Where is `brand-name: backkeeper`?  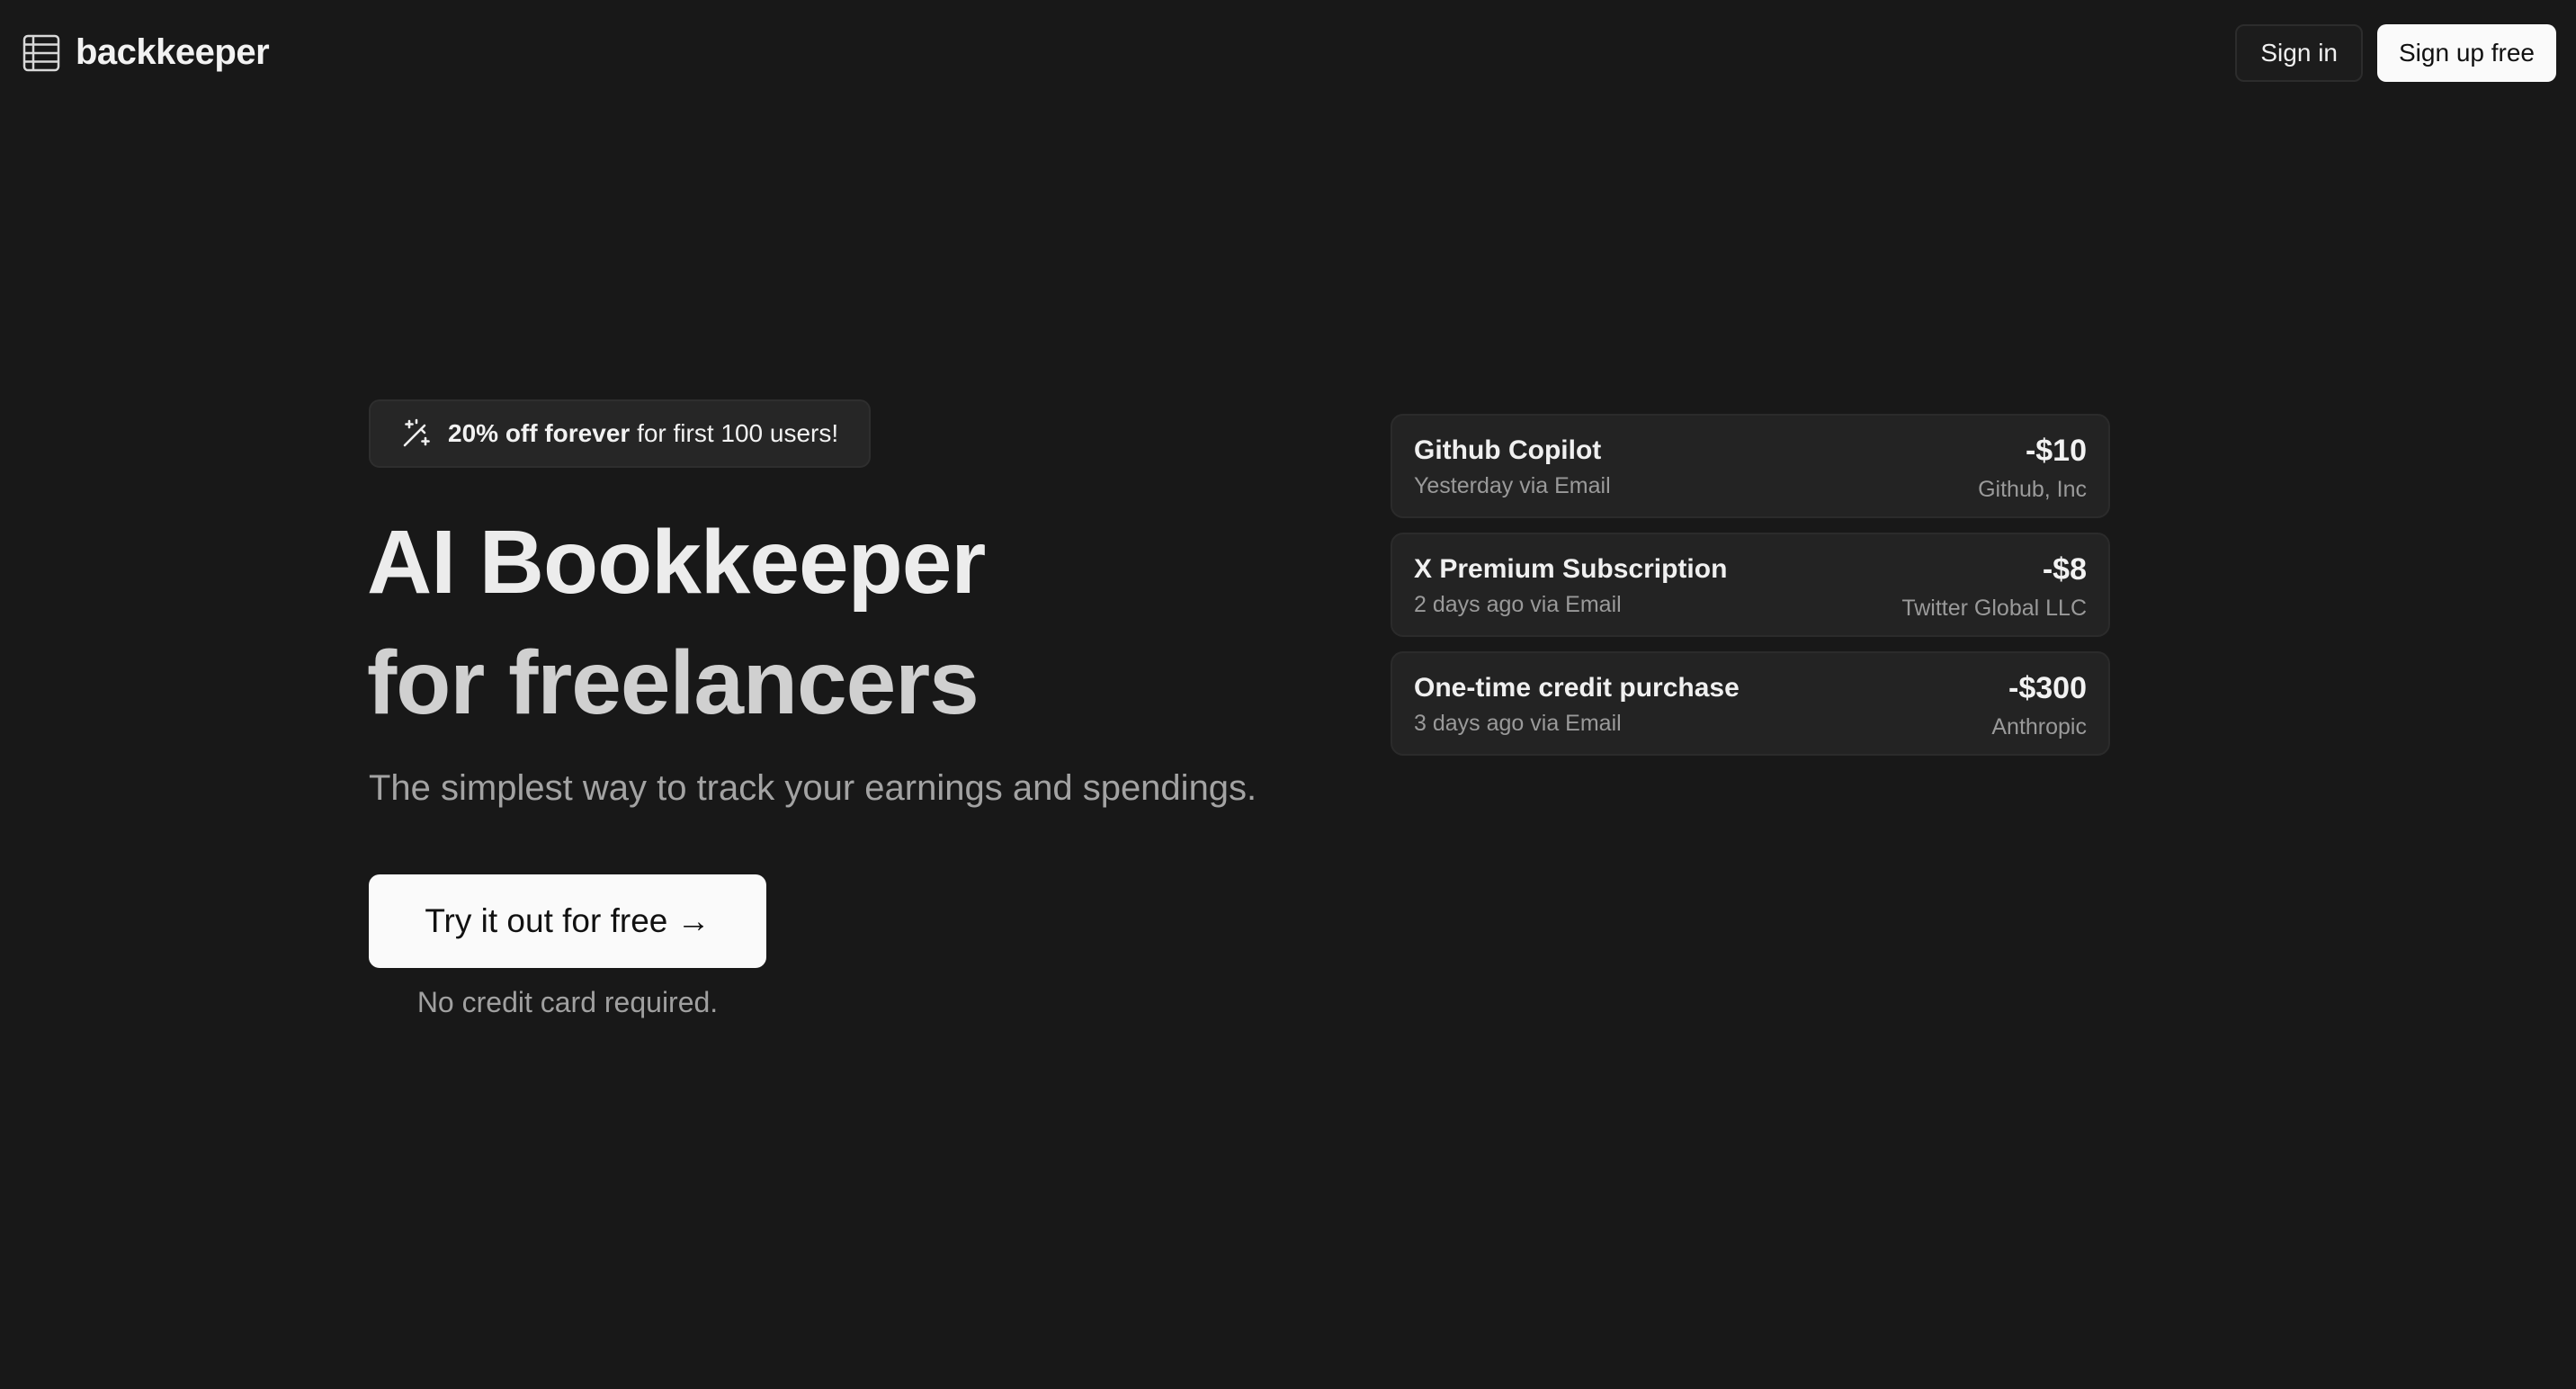 brand-name: backkeeper is located at coordinates (173, 52).